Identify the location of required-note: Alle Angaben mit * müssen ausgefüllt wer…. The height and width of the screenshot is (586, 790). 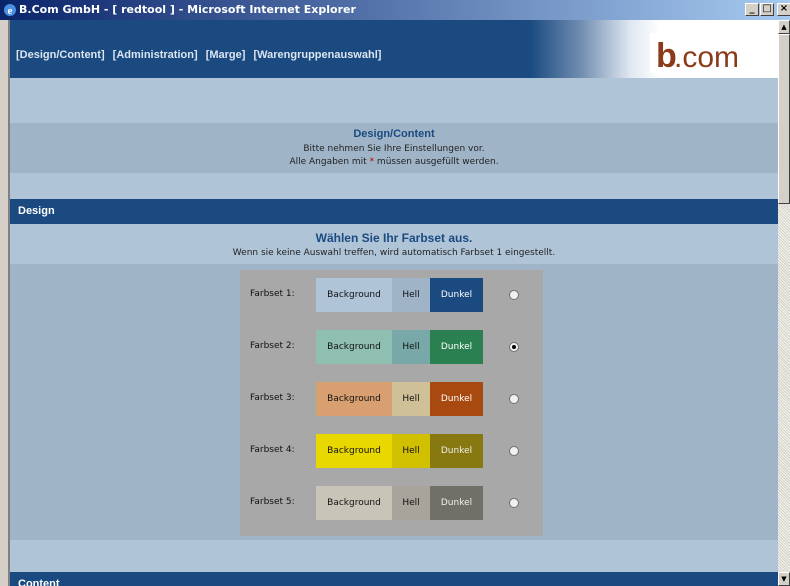
(394, 162).